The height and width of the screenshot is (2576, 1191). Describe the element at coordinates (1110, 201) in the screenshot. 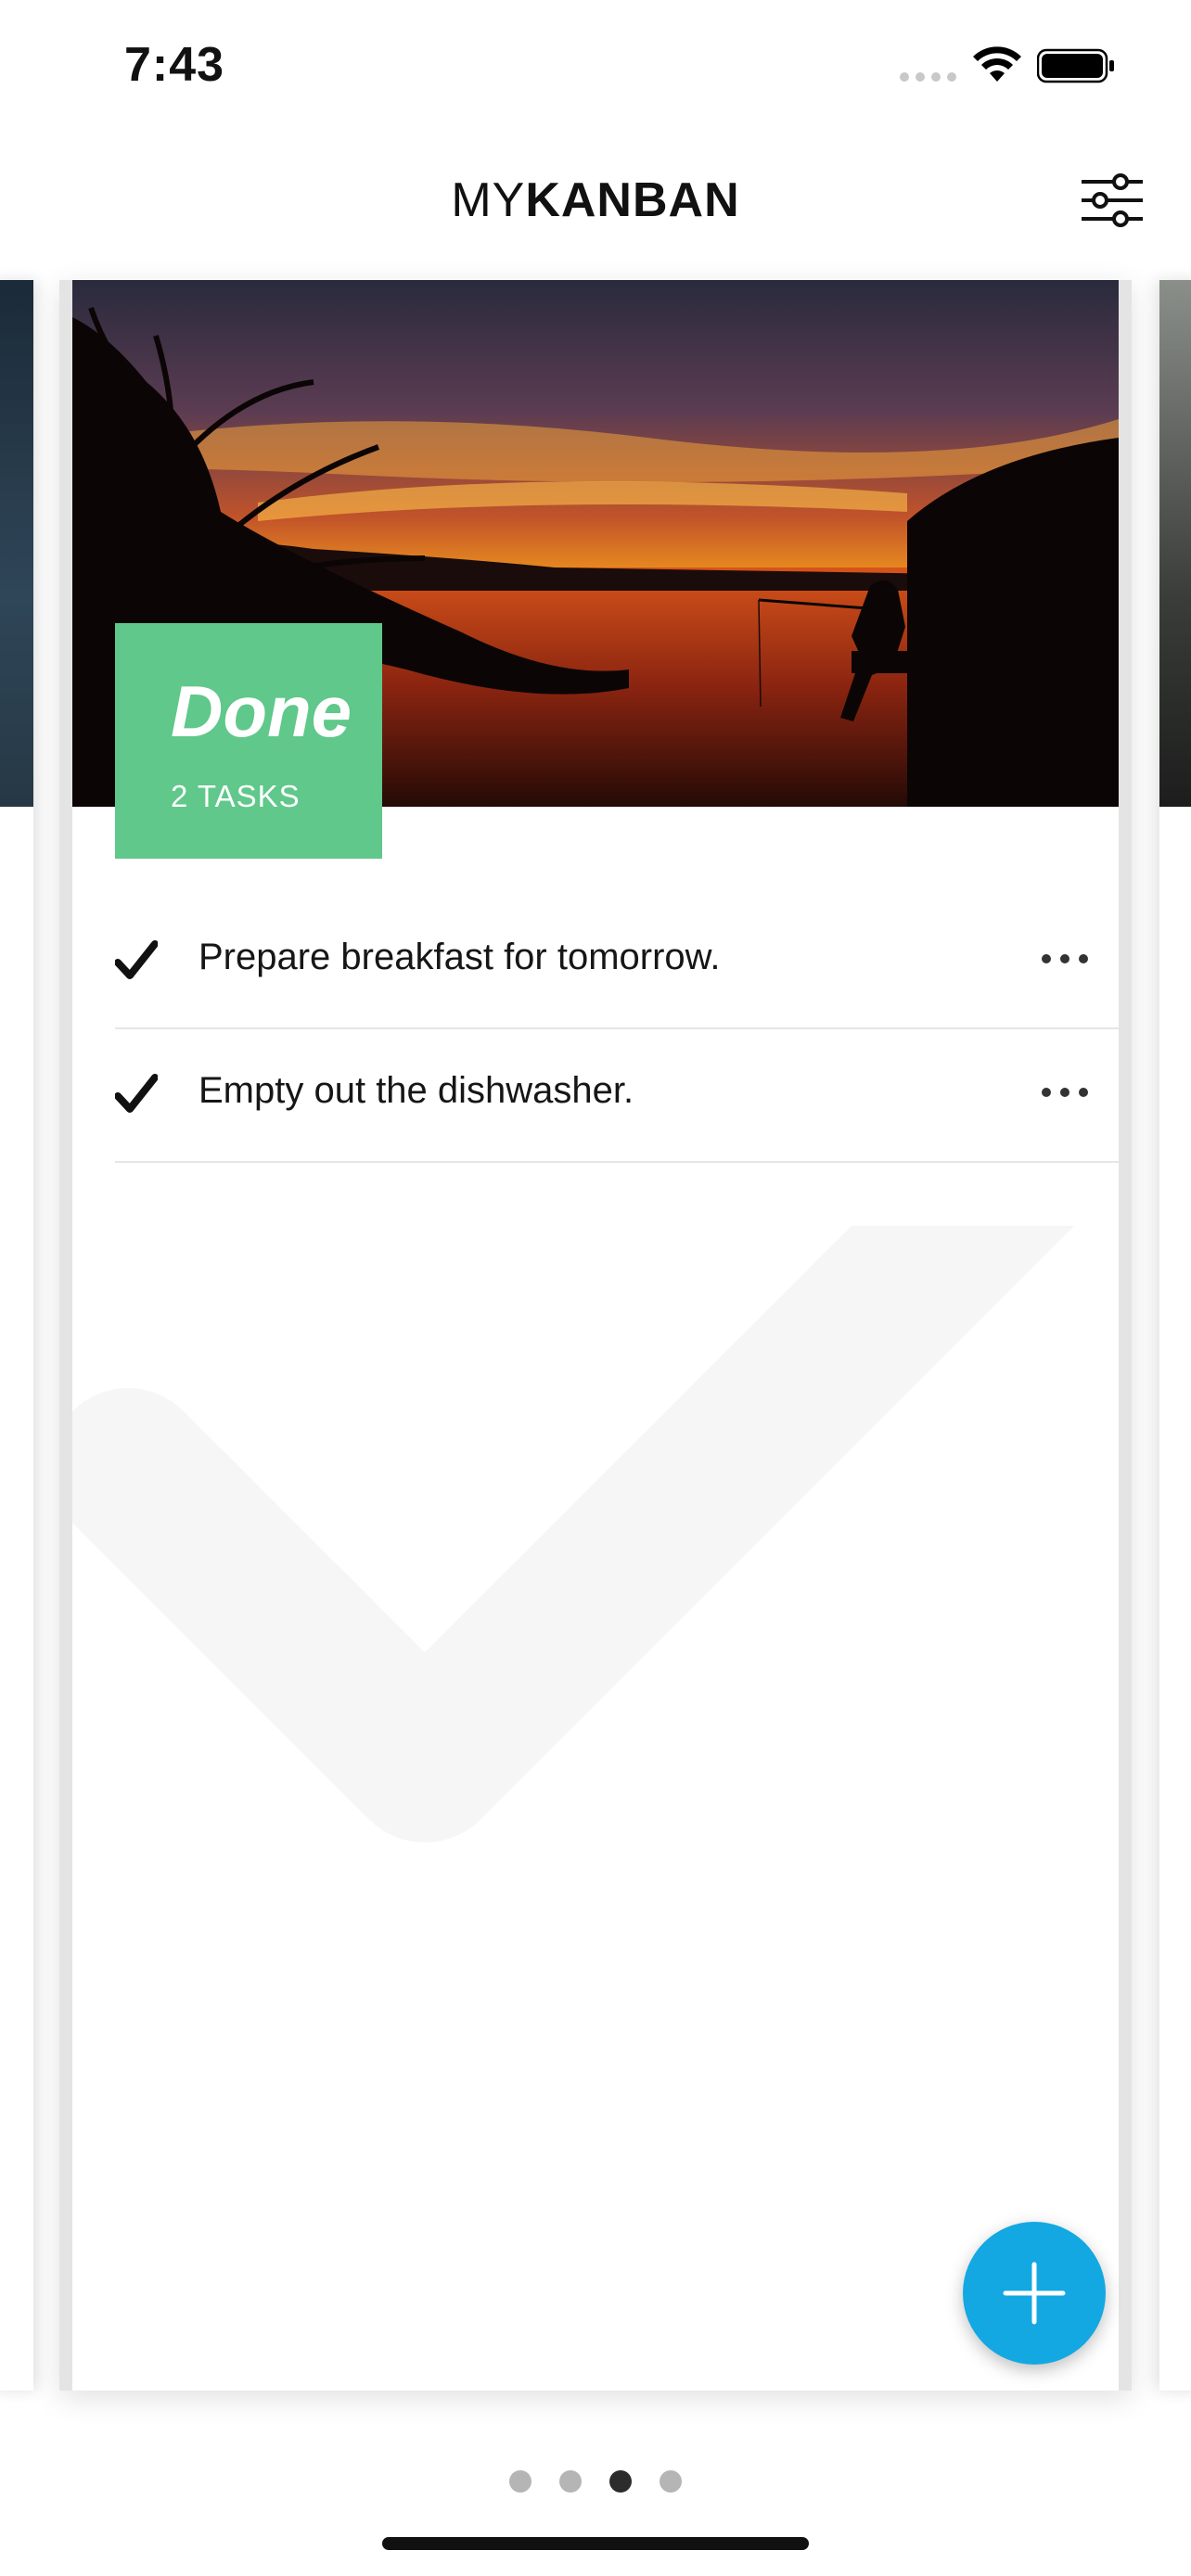

I see `filter-settings-icon` at that location.